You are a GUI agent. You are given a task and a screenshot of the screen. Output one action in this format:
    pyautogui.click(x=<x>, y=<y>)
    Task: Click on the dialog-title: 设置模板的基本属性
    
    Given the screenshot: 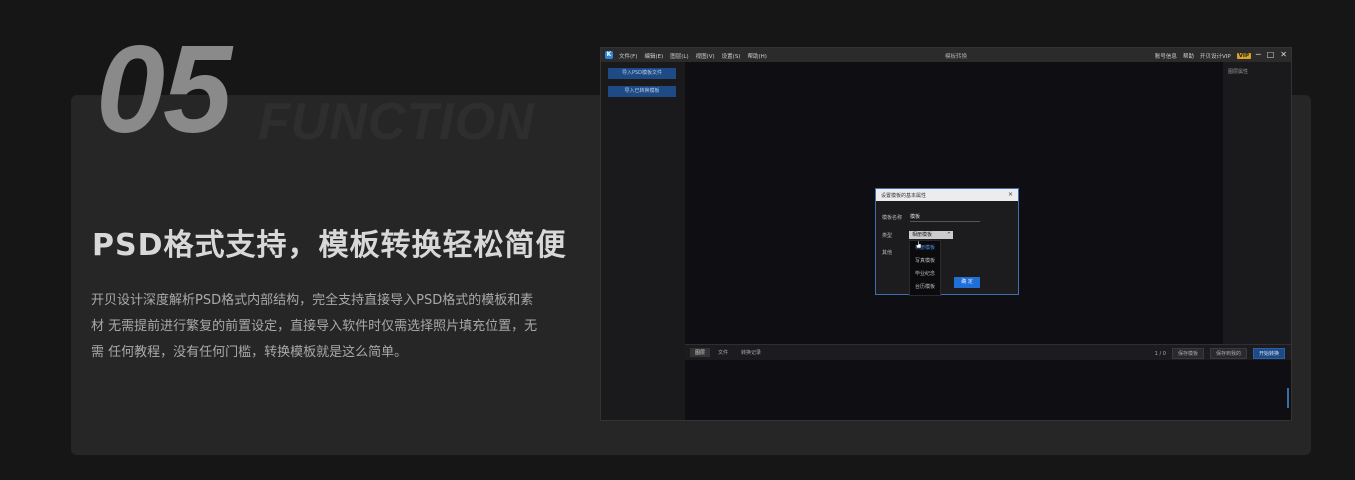 What is the action you would take?
    pyautogui.click(x=904, y=196)
    